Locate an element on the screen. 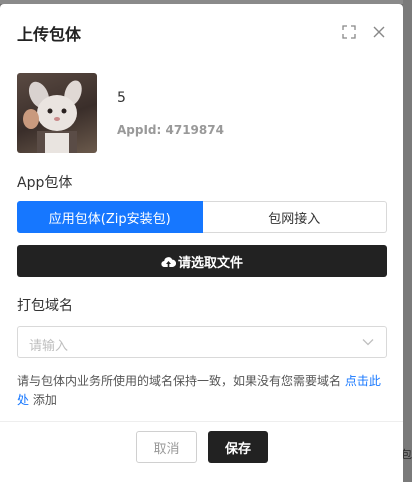 The image size is (412, 482). package-section-label: App包体 is located at coordinates (45, 183).